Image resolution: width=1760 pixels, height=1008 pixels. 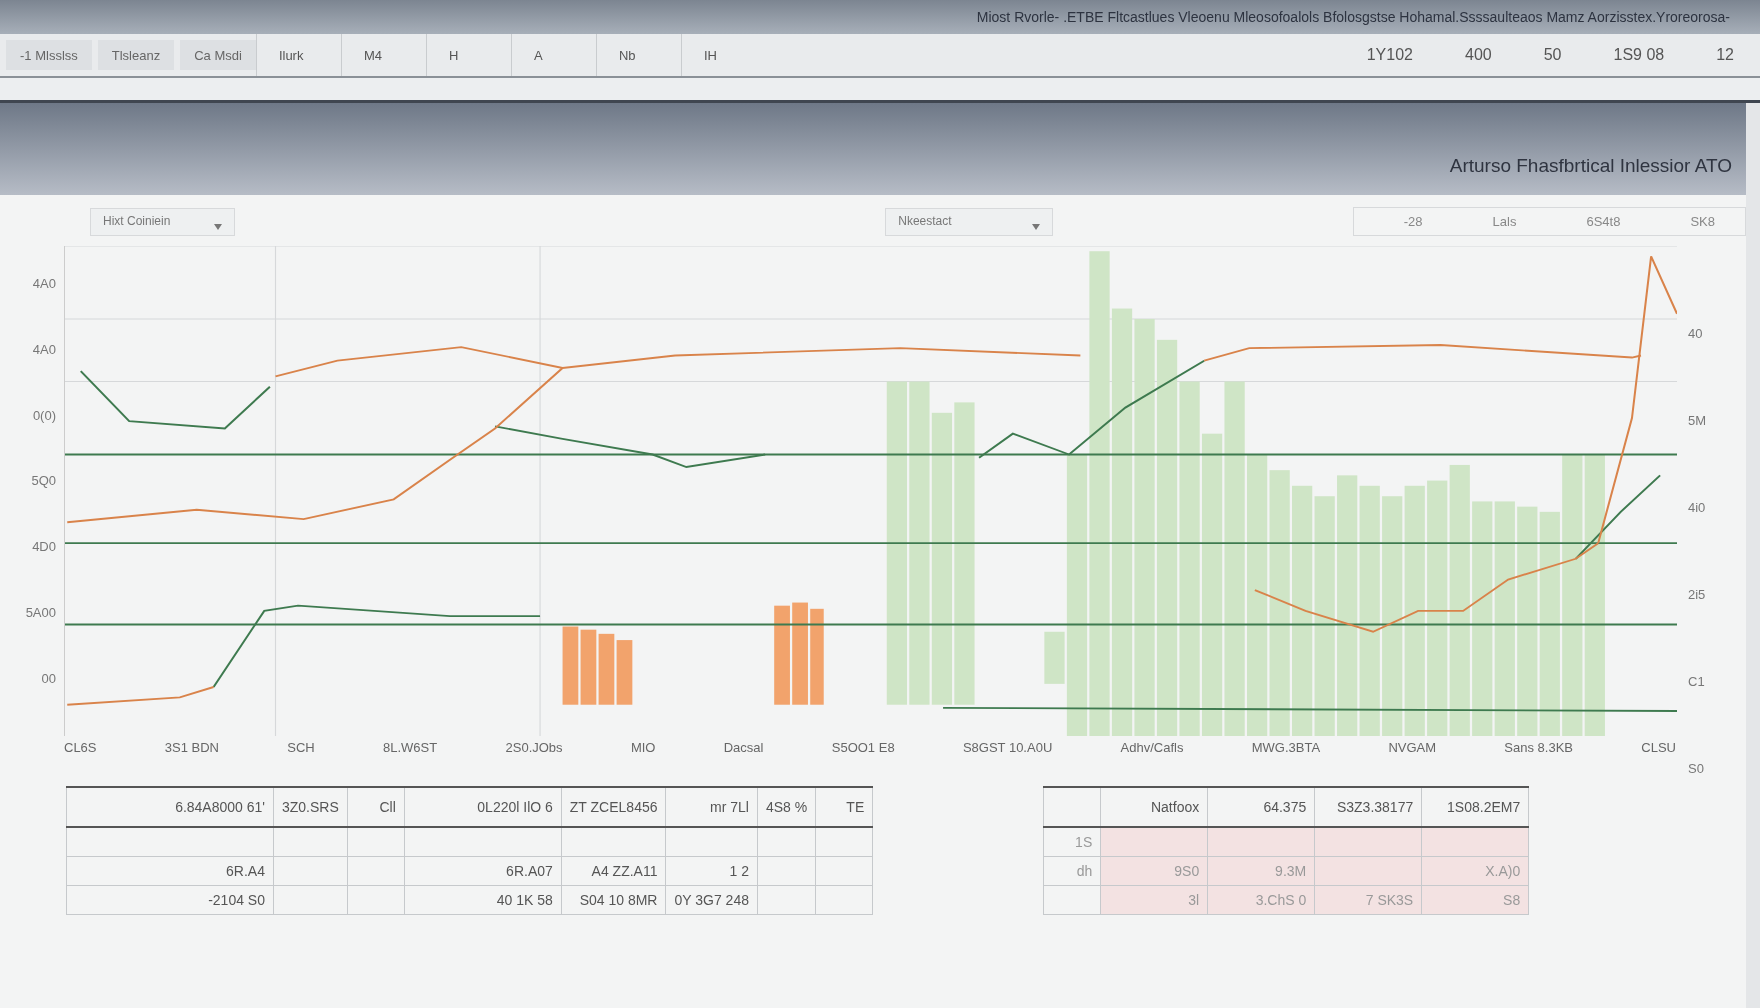 What do you see at coordinates (170, 900) in the screenshot?
I see `table-cell: -2104 S0` at bounding box center [170, 900].